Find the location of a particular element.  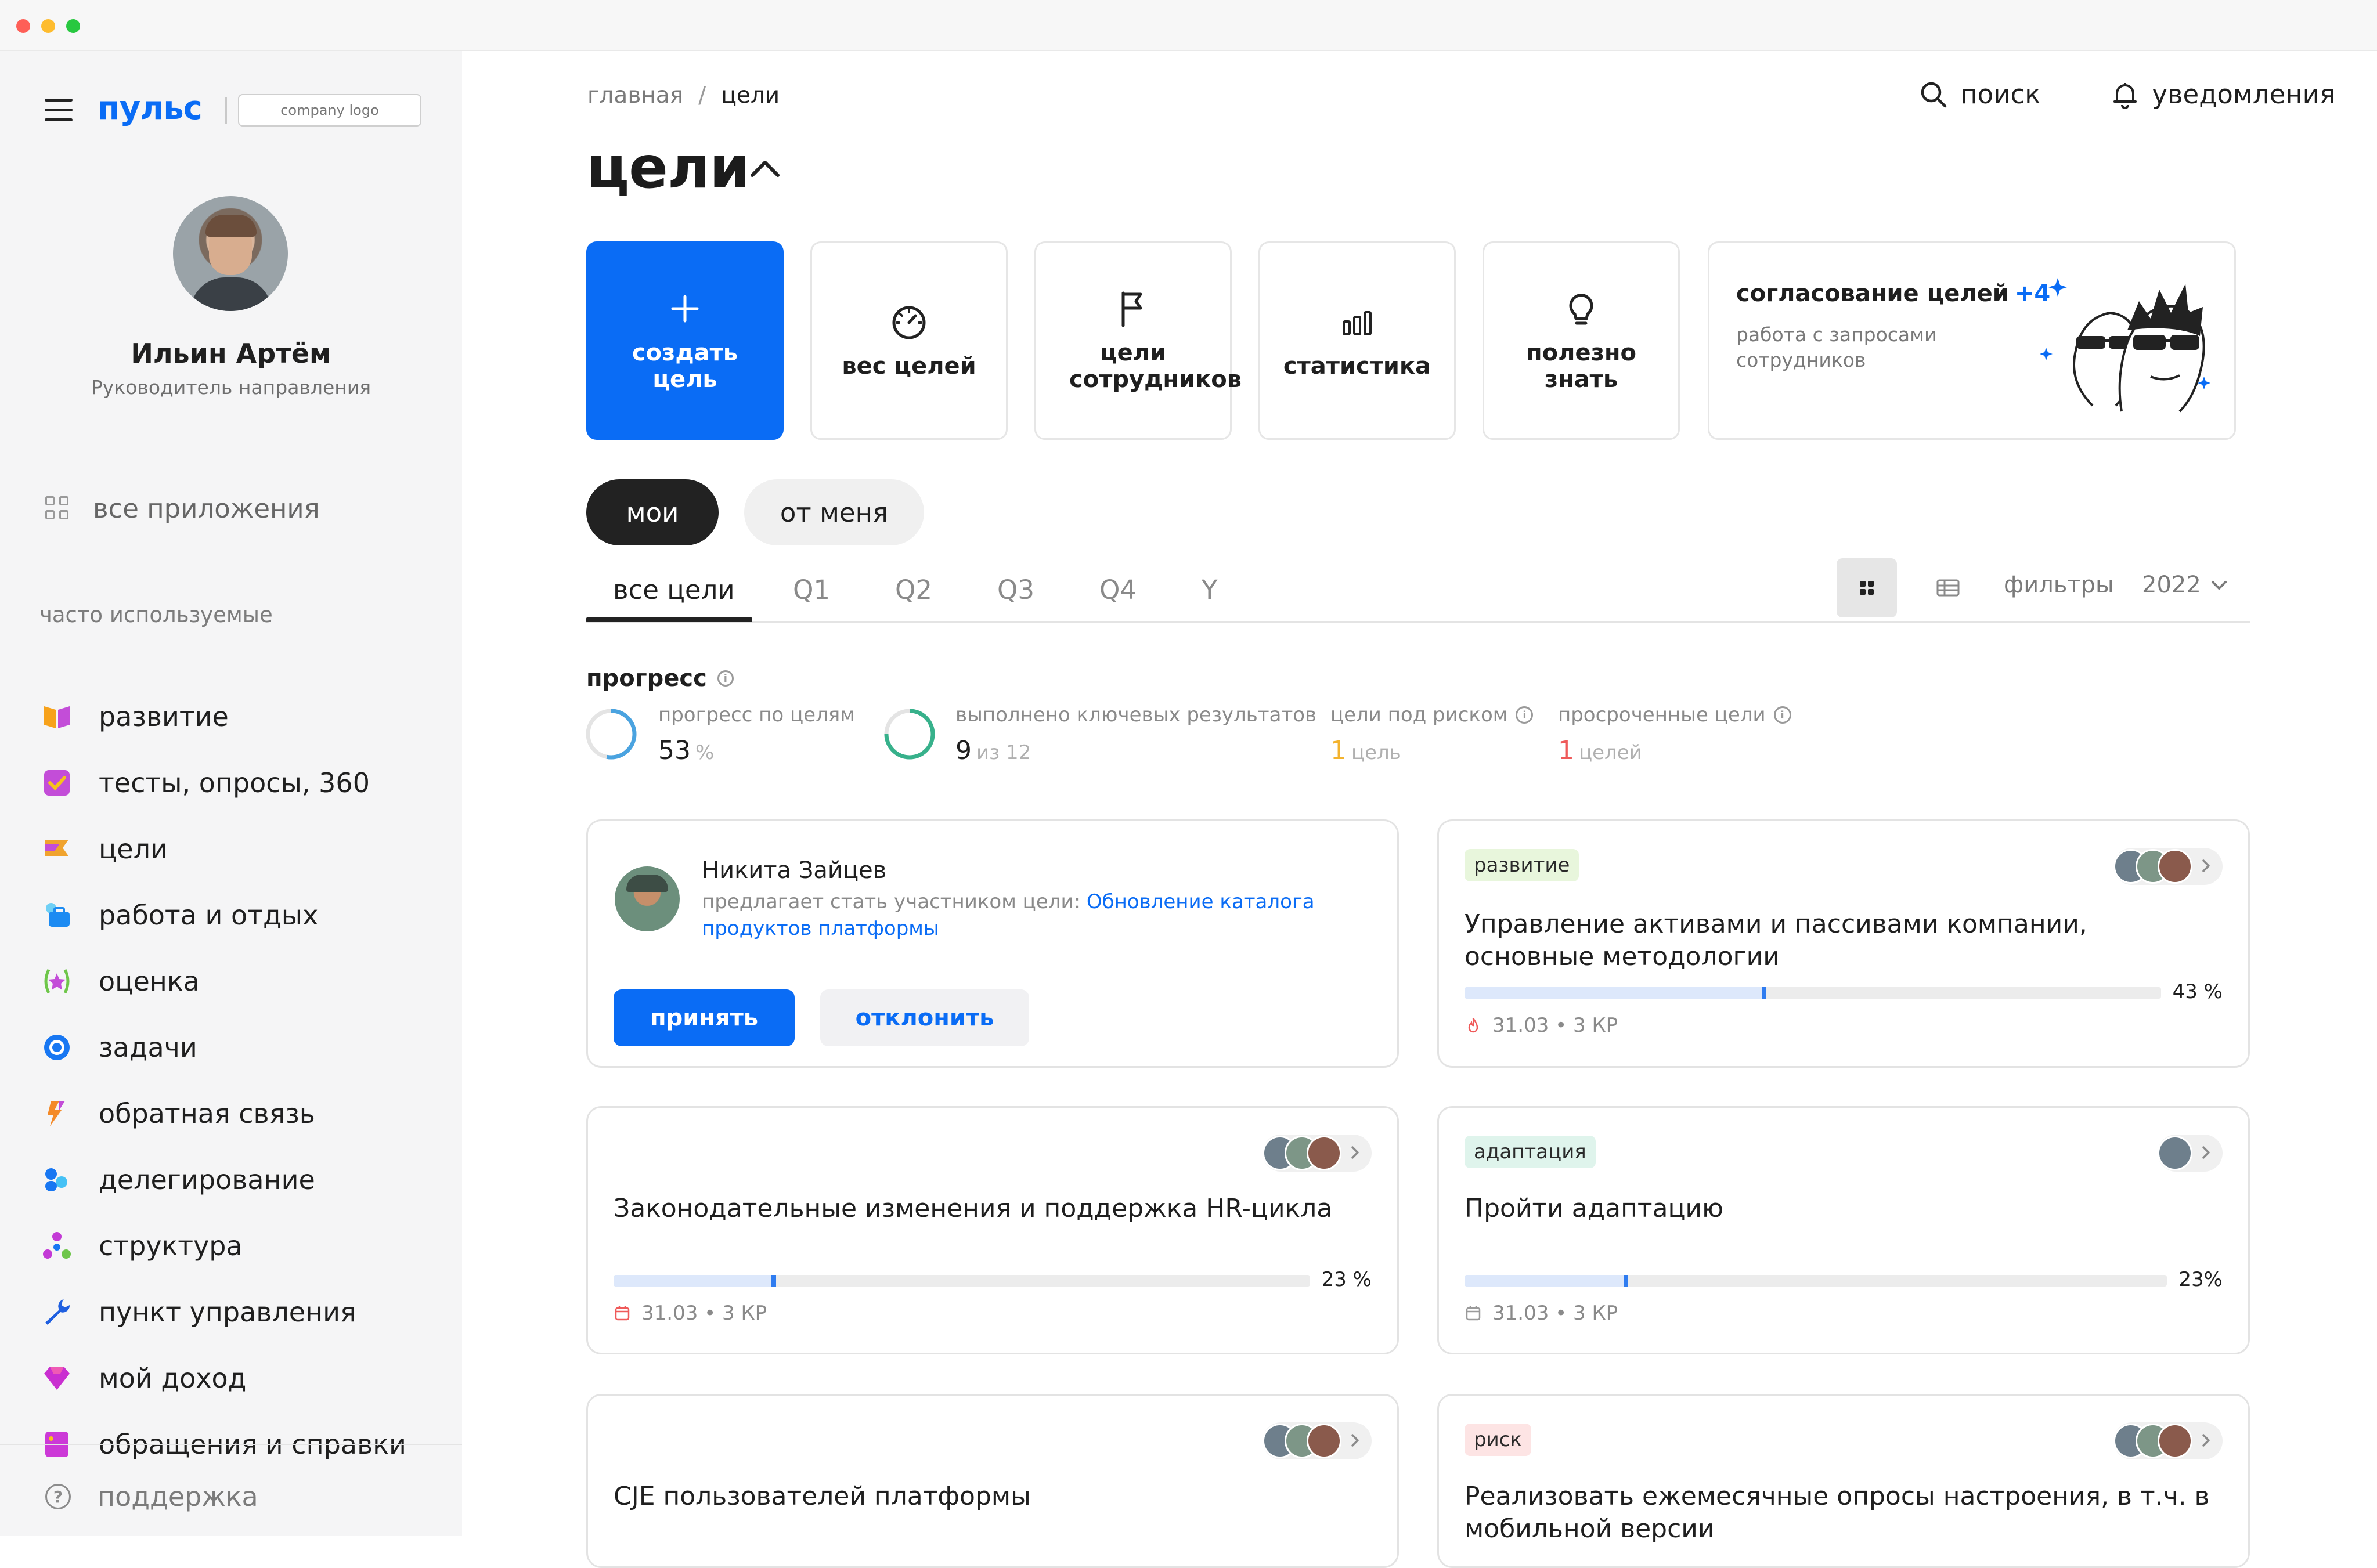

diamond-icon is located at coordinates (57, 1378).